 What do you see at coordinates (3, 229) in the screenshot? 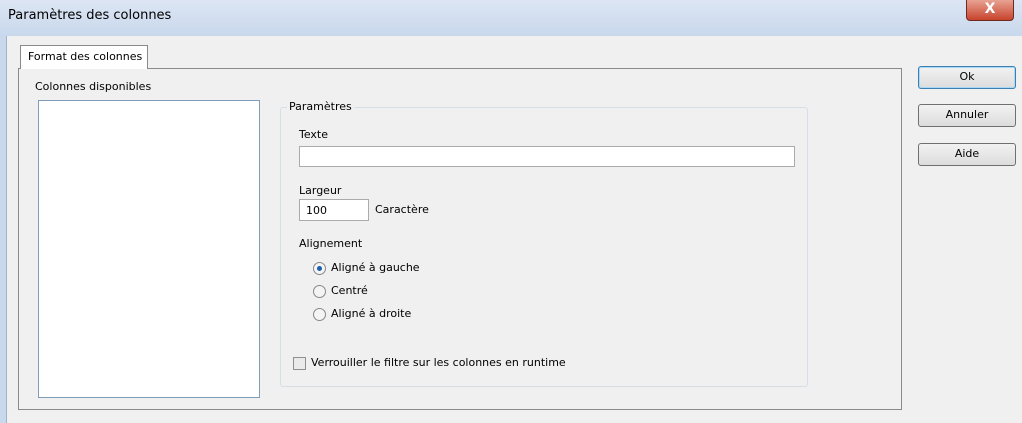
I see `window-frame-left` at bounding box center [3, 229].